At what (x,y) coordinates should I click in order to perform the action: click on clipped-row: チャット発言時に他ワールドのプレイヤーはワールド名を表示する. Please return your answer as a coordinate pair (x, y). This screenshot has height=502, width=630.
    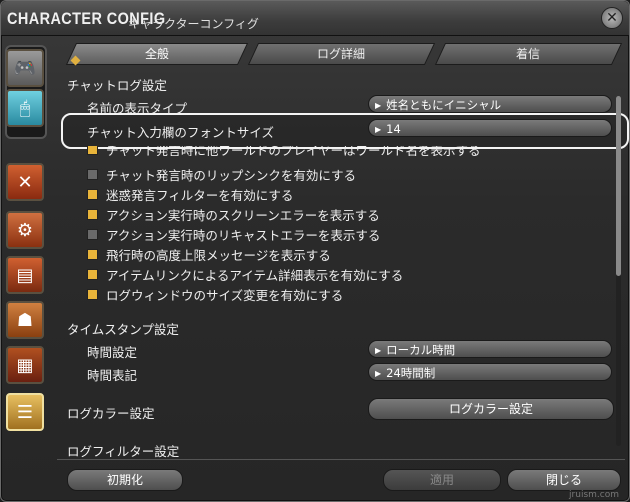
    Looking at the image, I should click on (297, 151).